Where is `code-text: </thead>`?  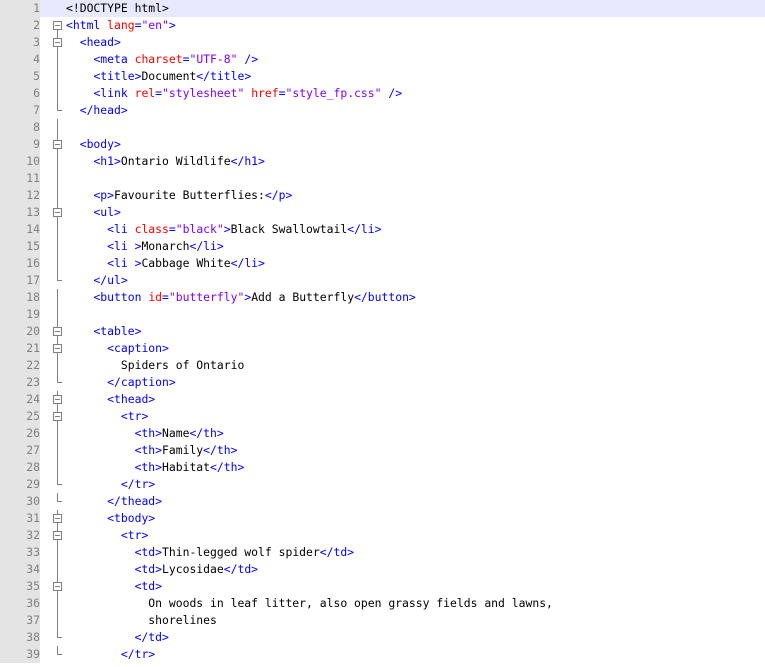 code-text: </thead> is located at coordinates (114, 501).